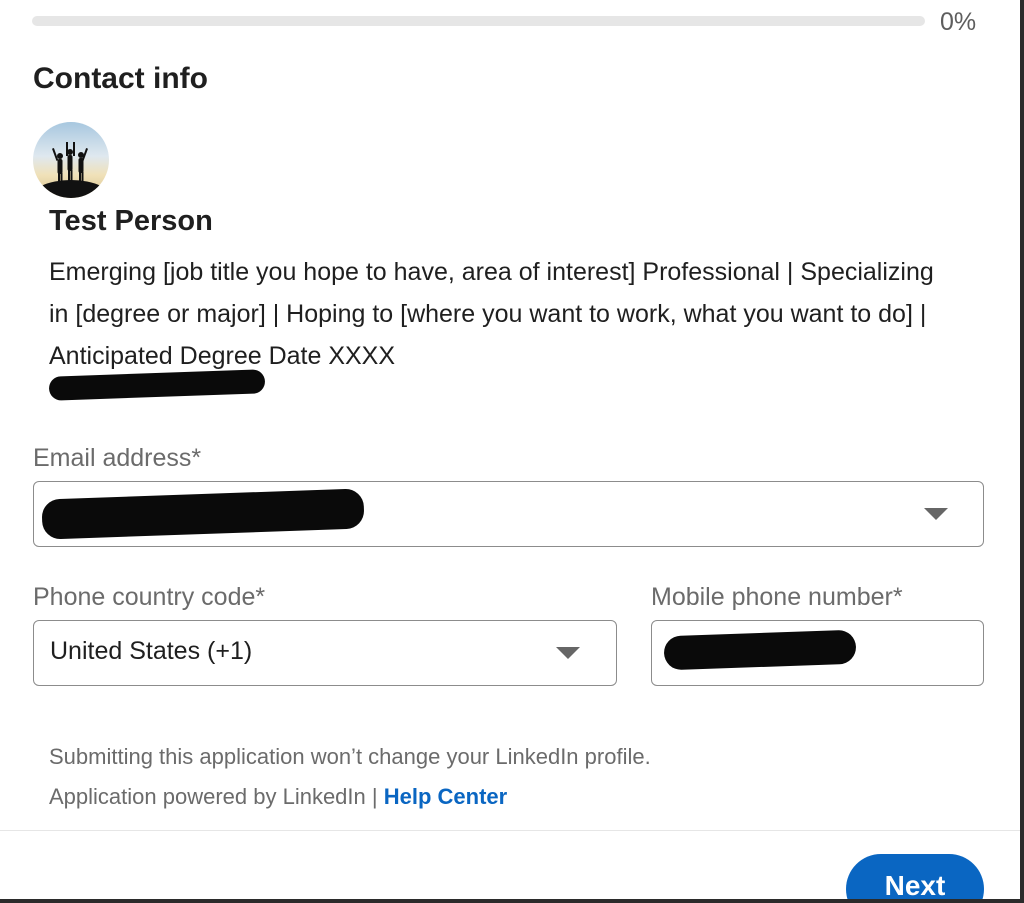  What do you see at coordinates (71, 170) in the screenshot?
I see `profile-photo-silhouettes` at bounding box center [71, 170].